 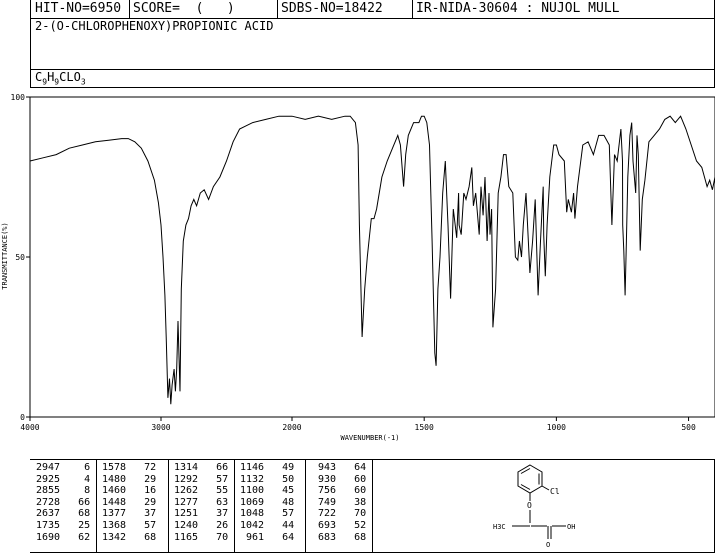 I want to click on peak-table-row: 1042 44, so click(x=267, y=525).